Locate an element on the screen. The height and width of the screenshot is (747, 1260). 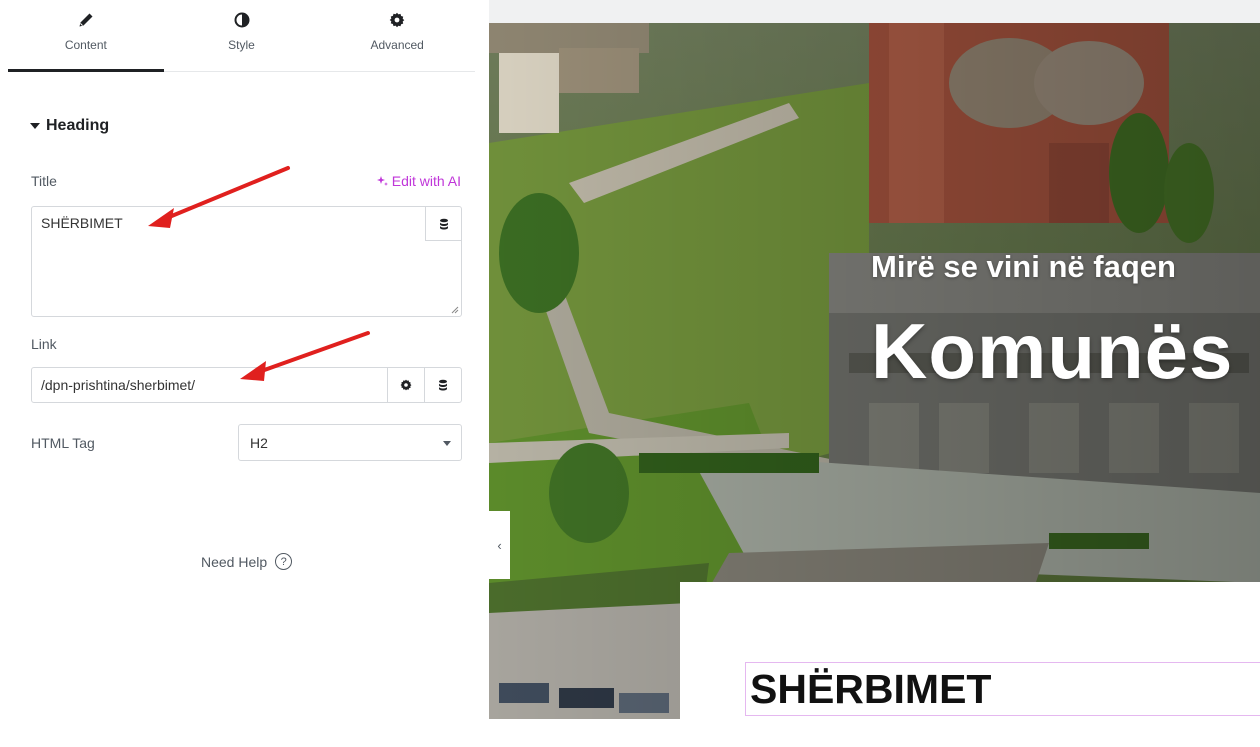
tab-label: Advanced is located at coordinates (397, 45).